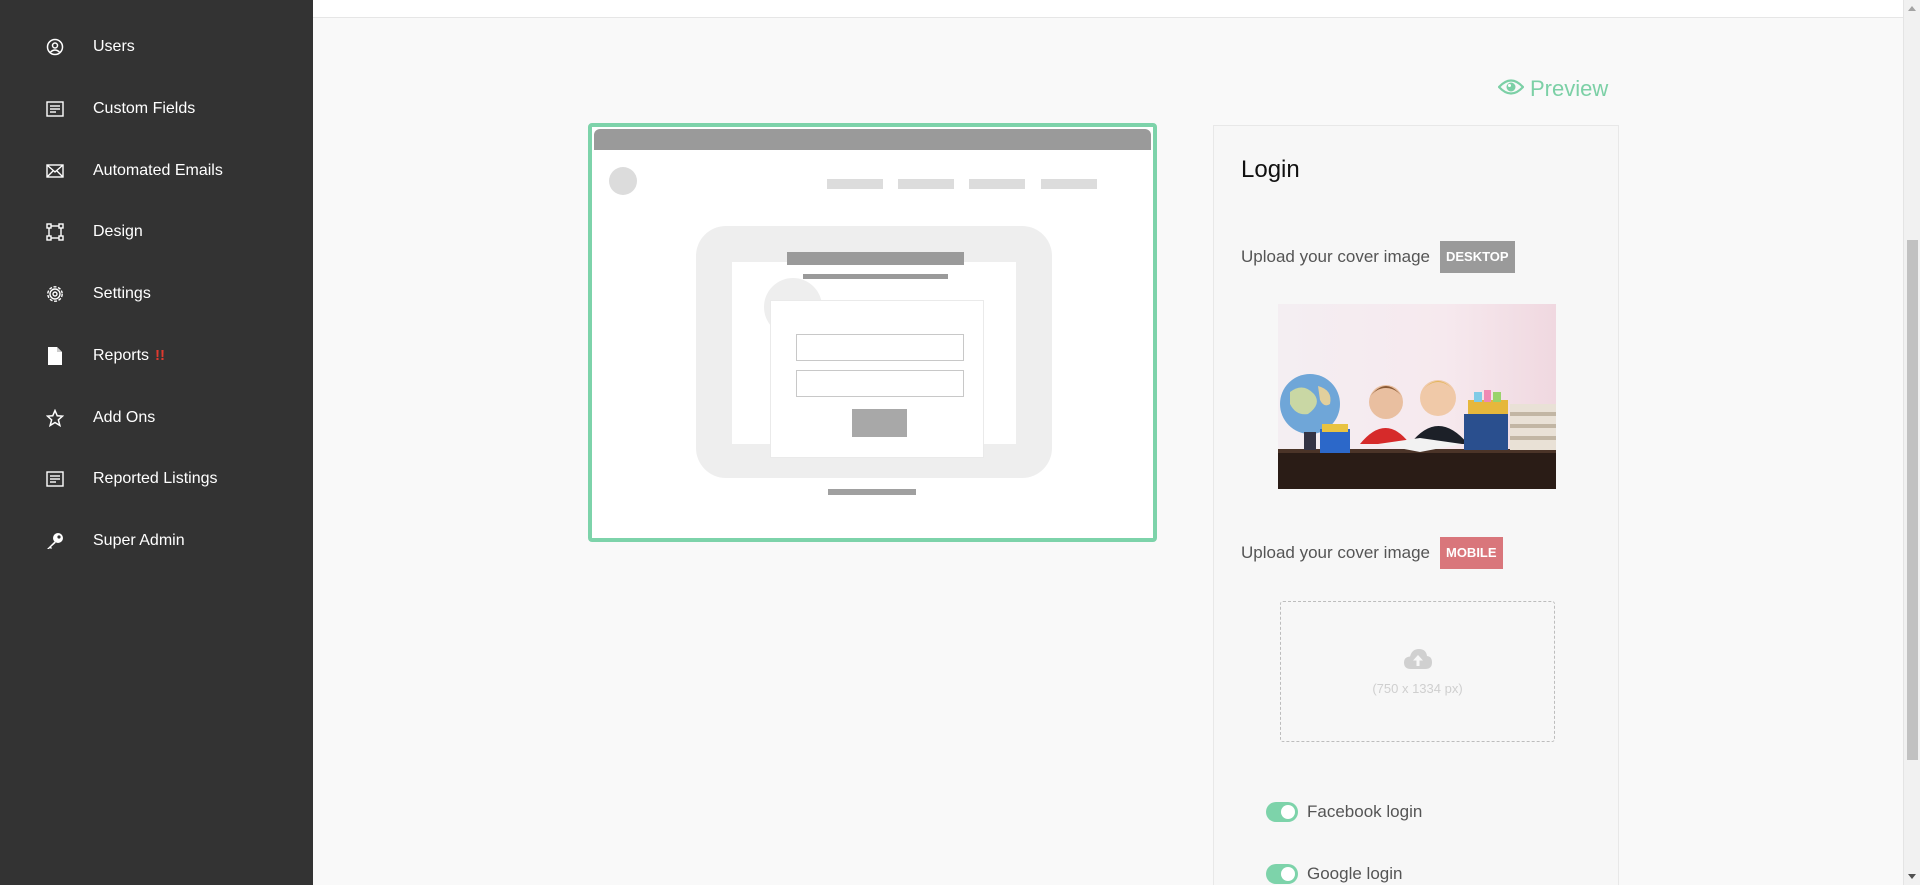 This screenshot has height=885, width=1920. Describe the element at coordinates (1569, 88) in the screenshot. I see `preview-label: Preview` at that location.